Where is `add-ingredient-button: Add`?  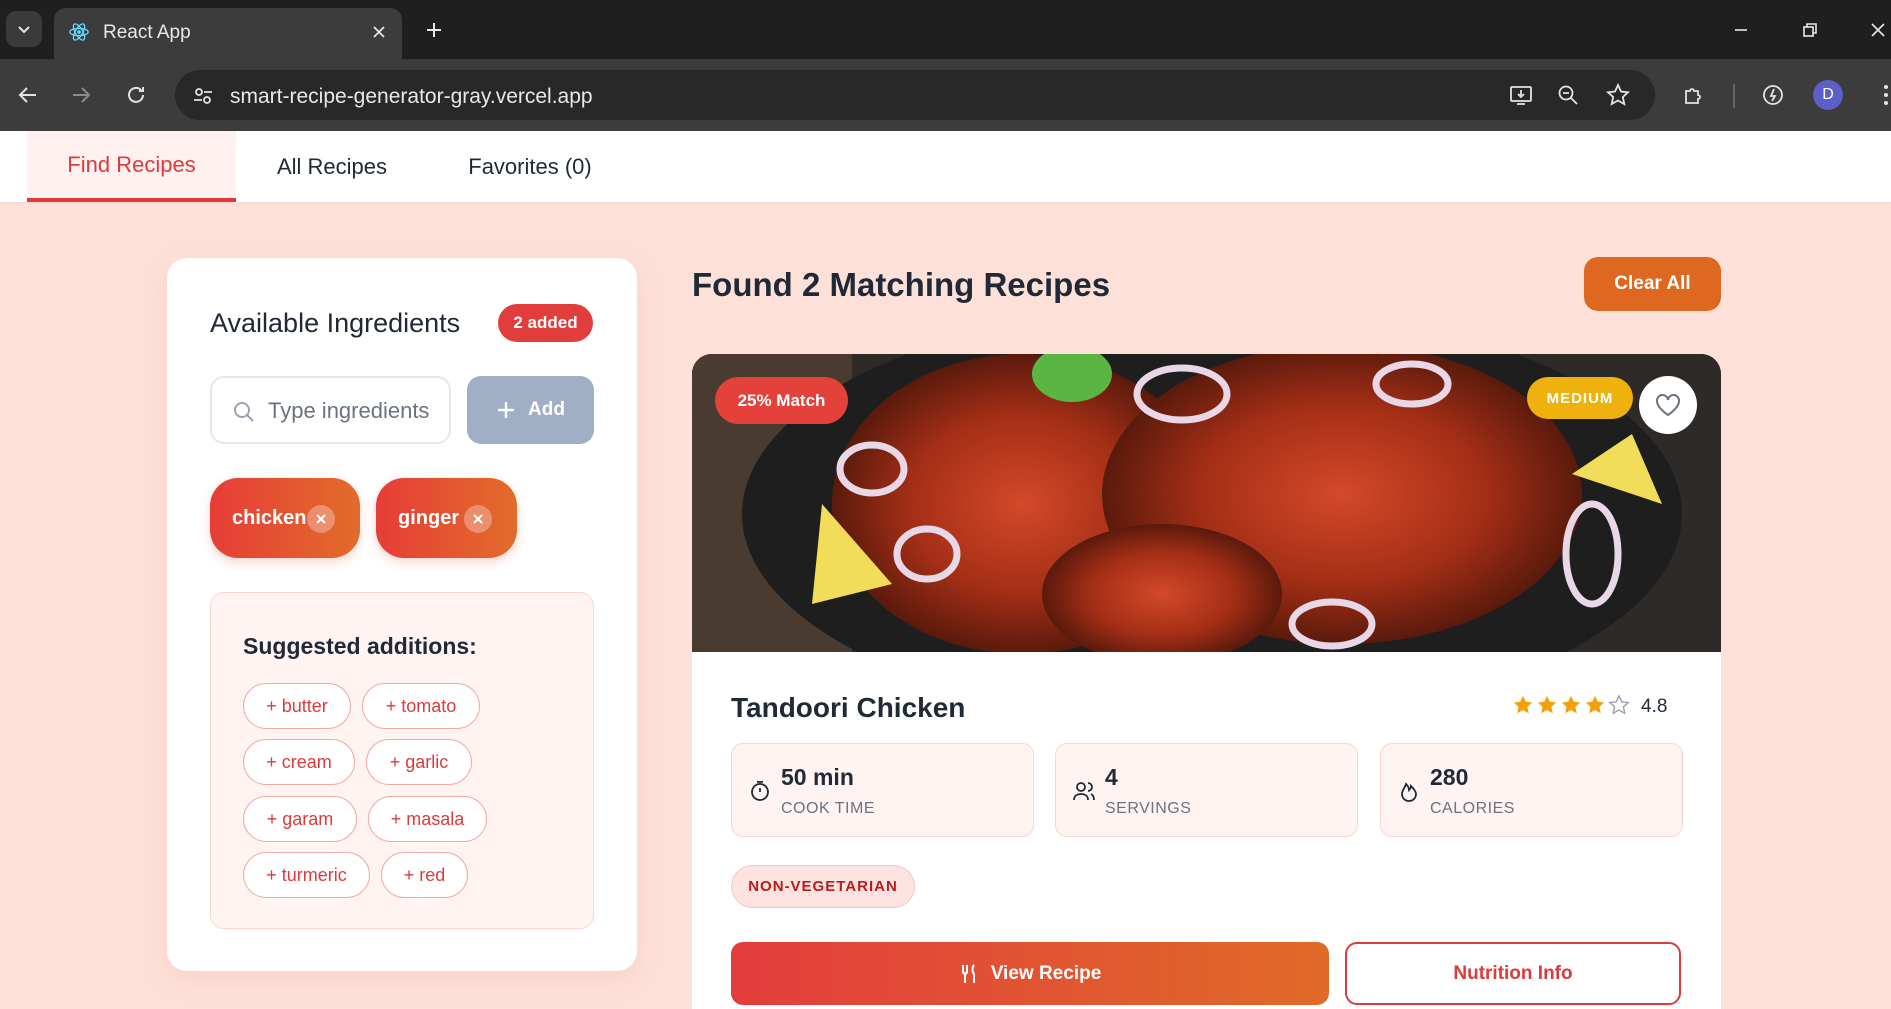 add-ingredient-button: Add is located at coordinates (530, 410).